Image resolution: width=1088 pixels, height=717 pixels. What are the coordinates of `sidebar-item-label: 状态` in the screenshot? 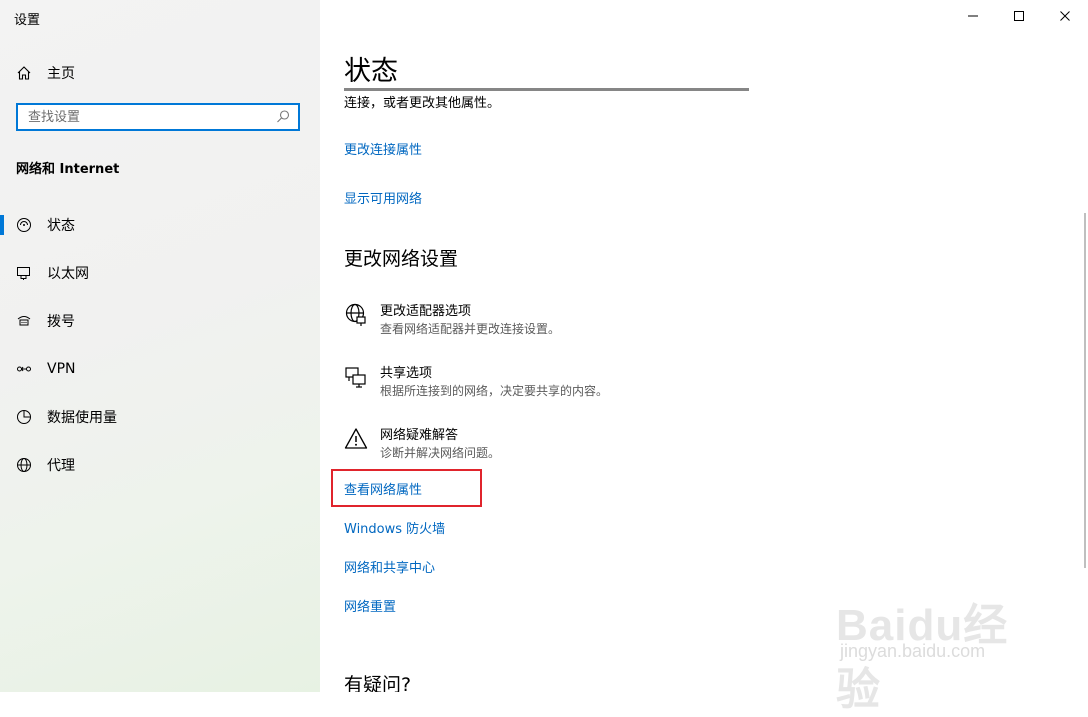 It's located at (61, 226).